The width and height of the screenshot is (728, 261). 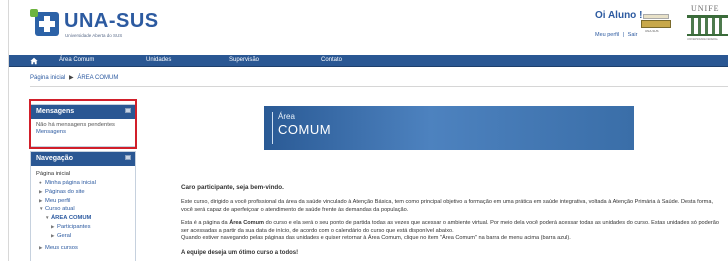 What do you see at coordinates (83, 174) in the screenshot?
I see `nav-tree-root: Página inicial` at bounding box center [83, 174].